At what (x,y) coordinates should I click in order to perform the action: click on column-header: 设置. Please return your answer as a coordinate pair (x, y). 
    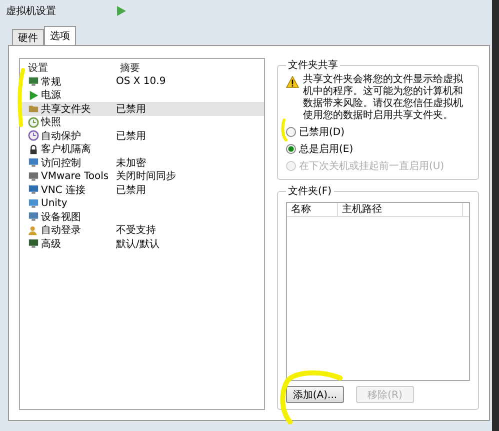
    Looking at the image, I should click on (68, 68).